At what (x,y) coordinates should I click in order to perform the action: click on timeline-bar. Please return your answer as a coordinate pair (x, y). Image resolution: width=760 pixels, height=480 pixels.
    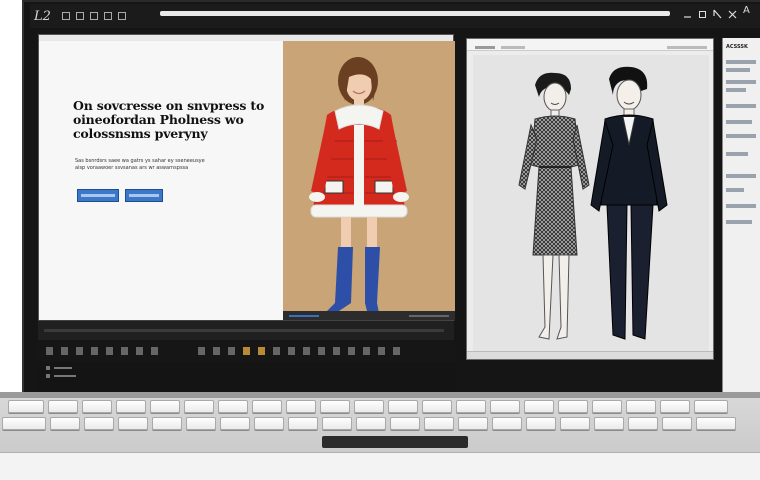
    Looking at the image, I should click on (246, 330).